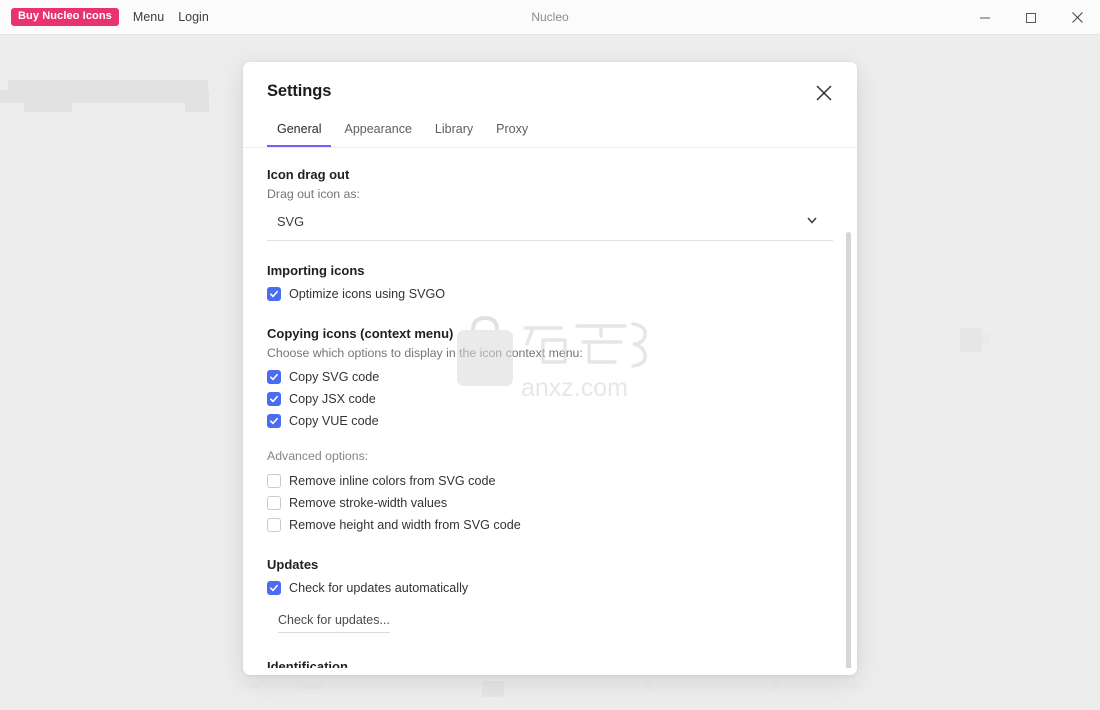  Describe the element at coordinates (379, 587) in the screenshot. I see `checkbox-label: Check for updates automatically` at that location.